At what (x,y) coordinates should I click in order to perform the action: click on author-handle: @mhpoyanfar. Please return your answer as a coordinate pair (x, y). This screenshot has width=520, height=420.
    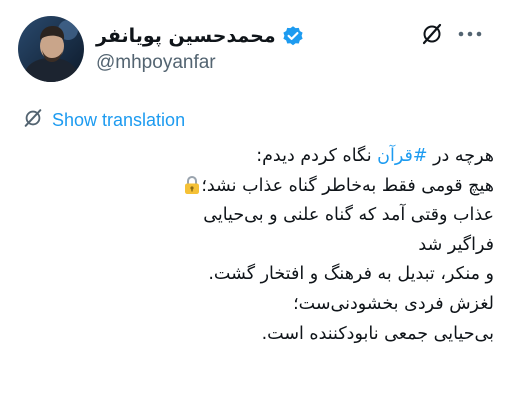
    Looking at the image, I should click on (156, 63).